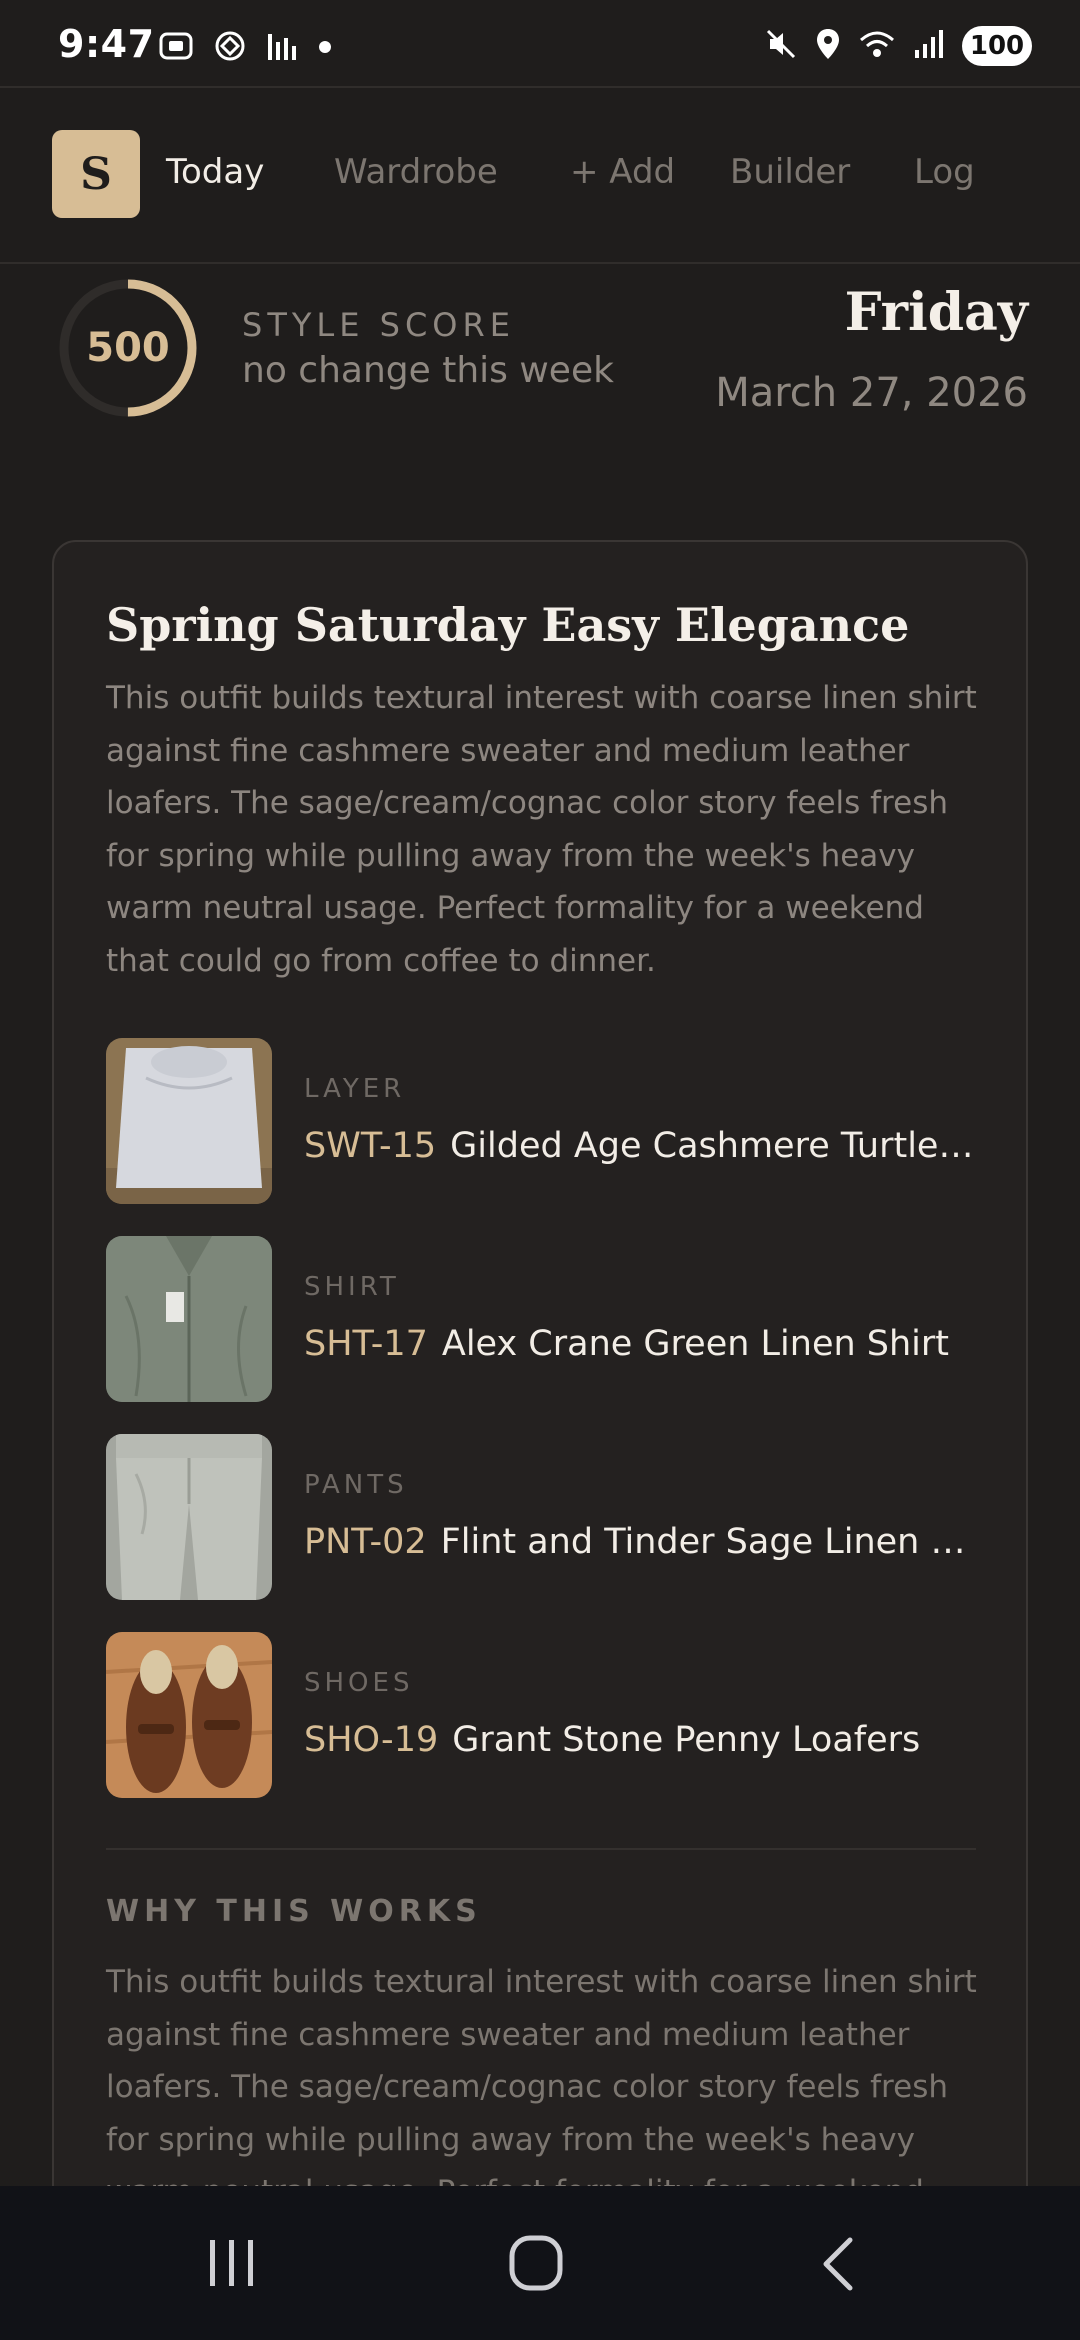 This screenshot has width=1080, height=2340. I want to click on item-title-line: SHT-17 Alex Crane Green Linen Shirt, so click(639, 1344).